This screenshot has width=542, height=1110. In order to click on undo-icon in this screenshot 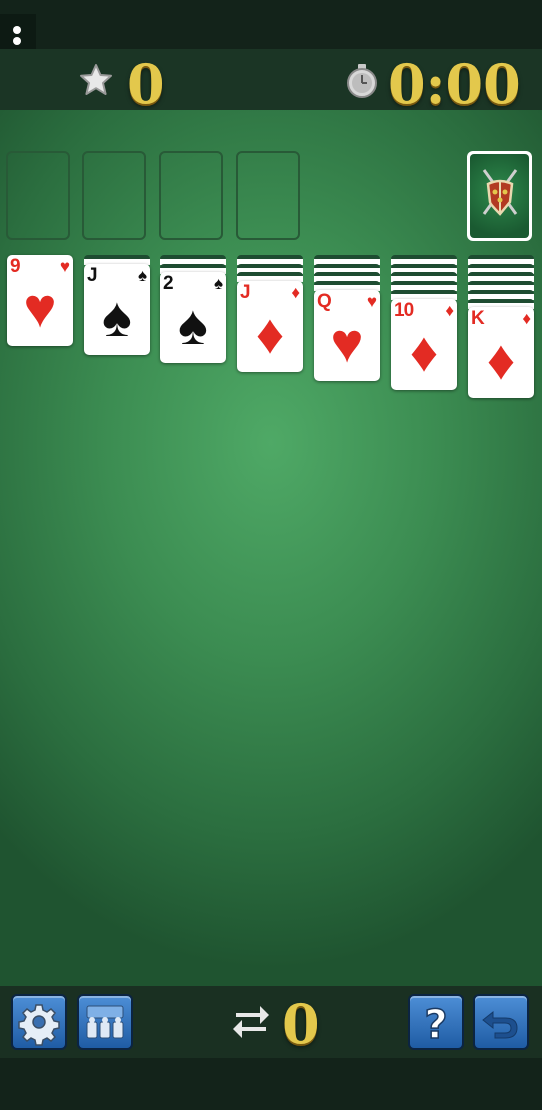, I will do `click(500, 1024)`.